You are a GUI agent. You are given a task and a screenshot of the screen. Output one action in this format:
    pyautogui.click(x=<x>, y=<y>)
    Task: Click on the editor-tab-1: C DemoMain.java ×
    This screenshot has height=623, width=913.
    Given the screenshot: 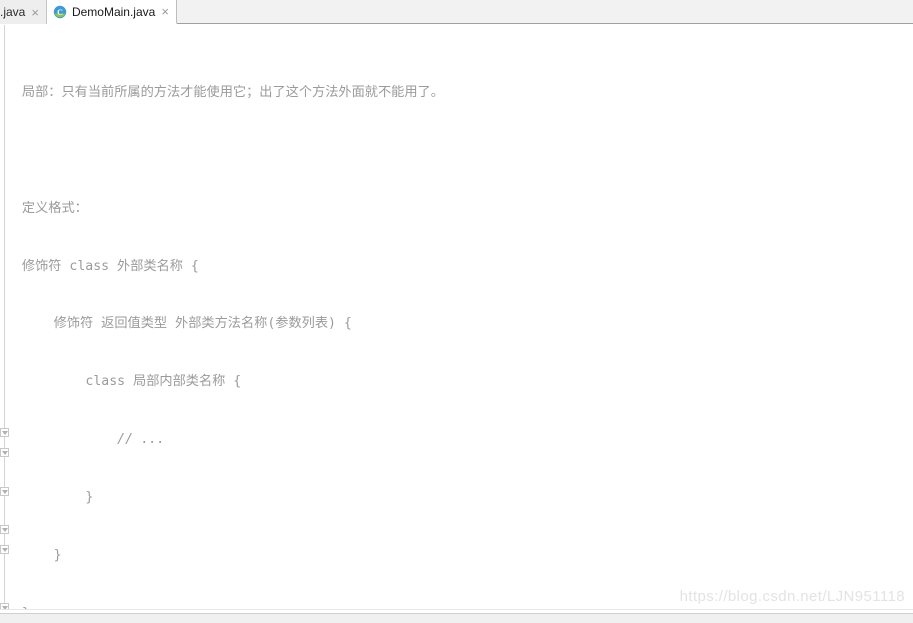 What is the action you would take?
    pyautogui.click(x=111, y=12)
    